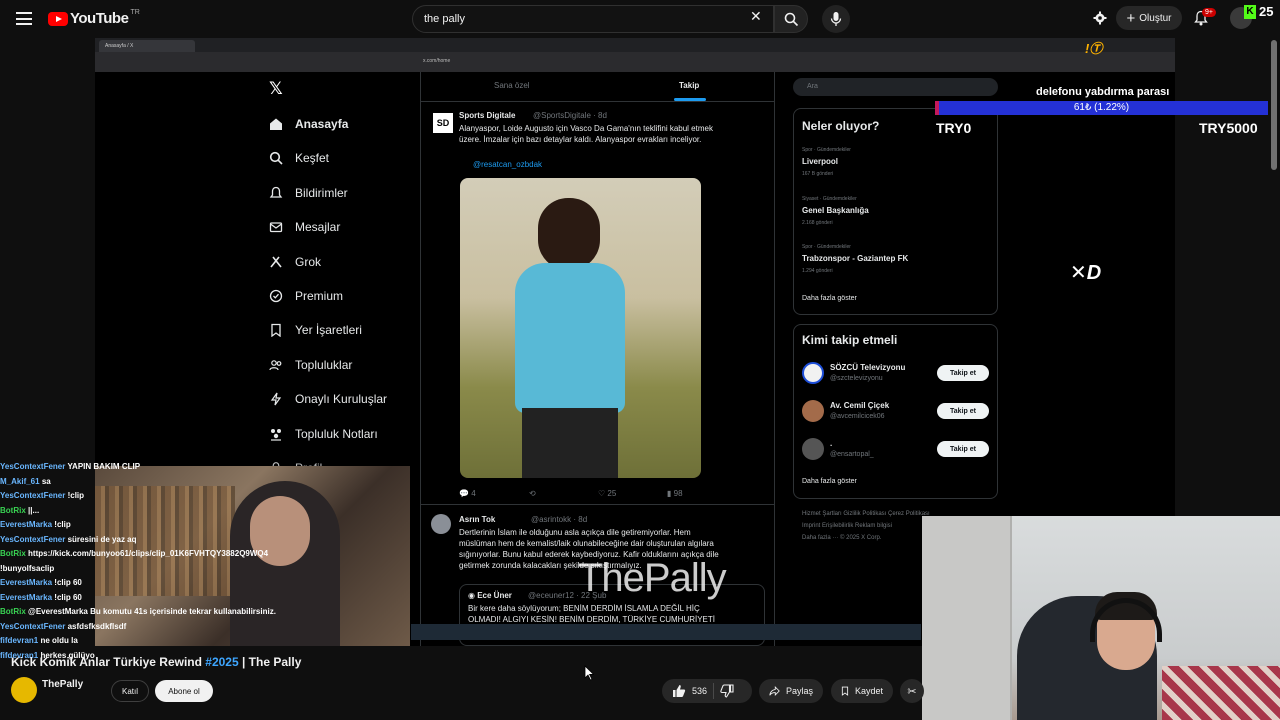  What do you see at coordinates (1101, 618) in the screenshot?
I see `streamer-webcam-right` at bounding box center [1101, 618].